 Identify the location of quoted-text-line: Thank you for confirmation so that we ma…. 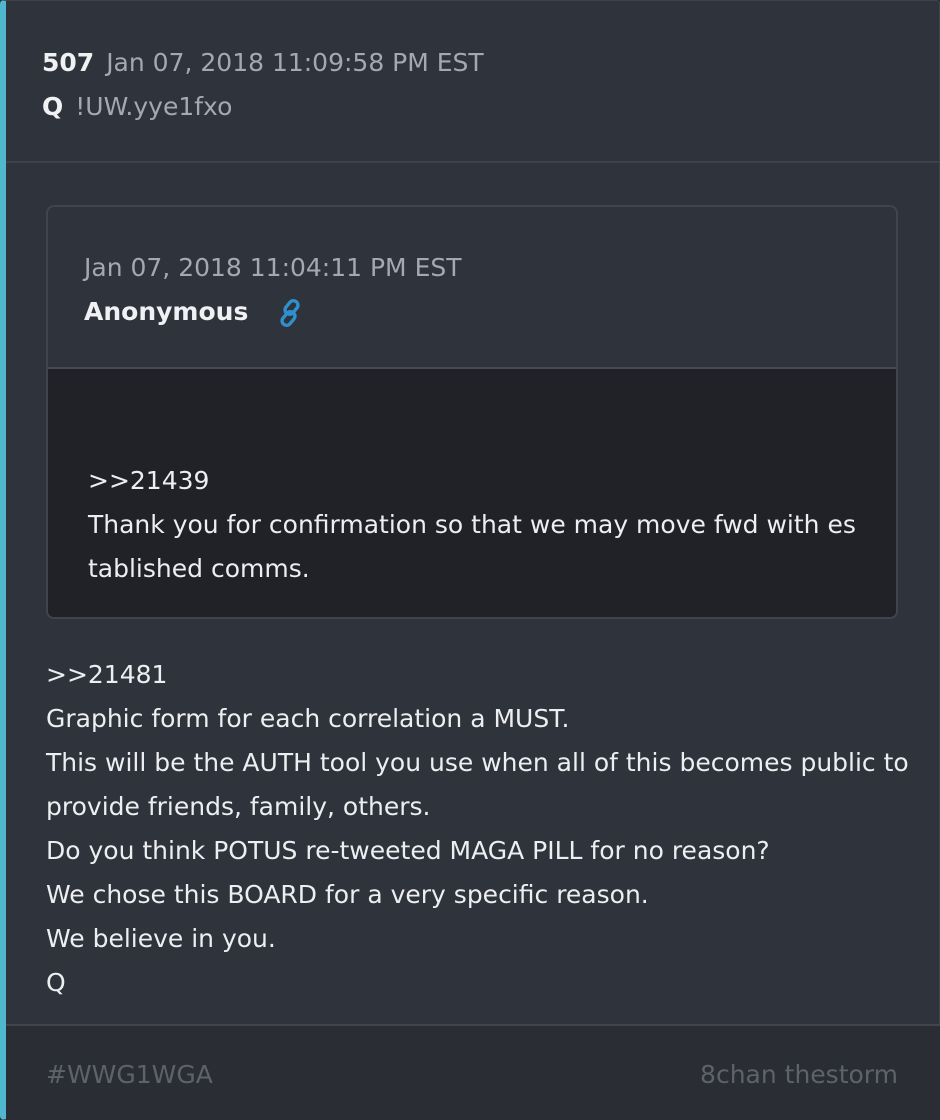
(472, 524).